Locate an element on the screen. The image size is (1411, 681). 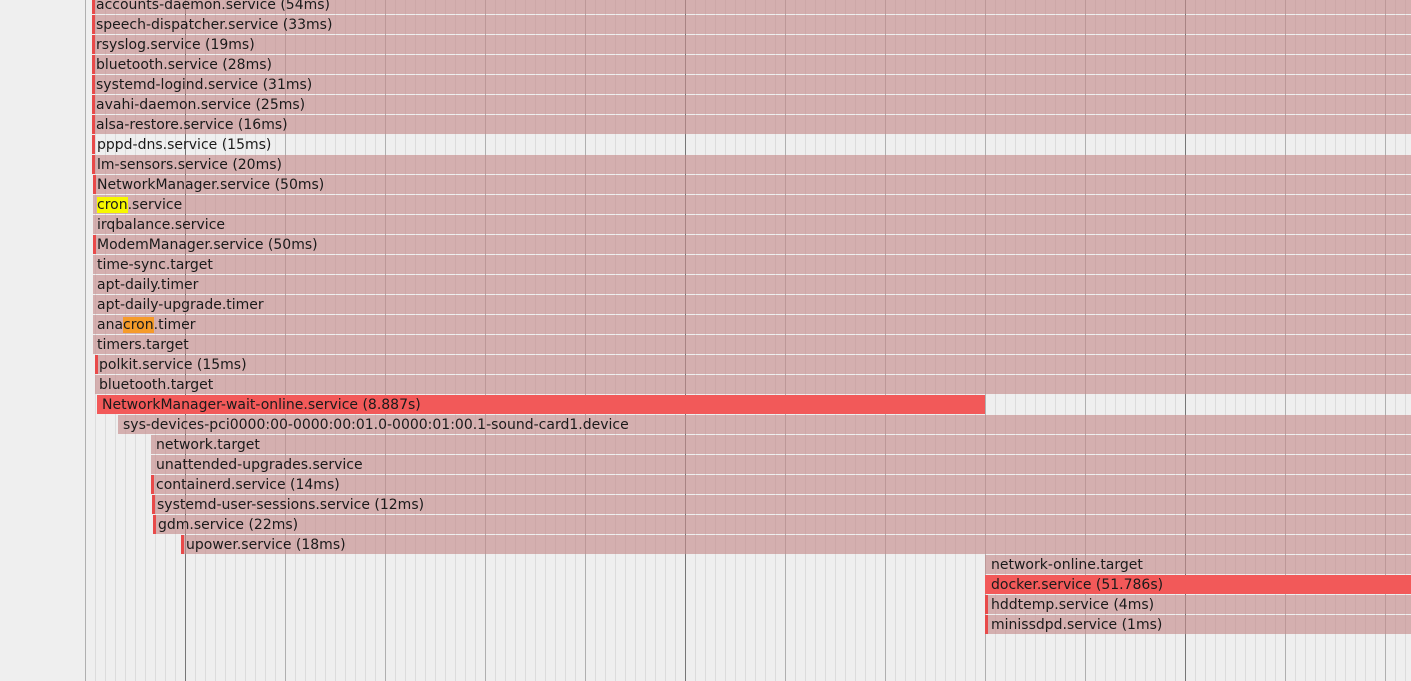
unit-row: bluetooth.target is located at coordinates (705, 385).